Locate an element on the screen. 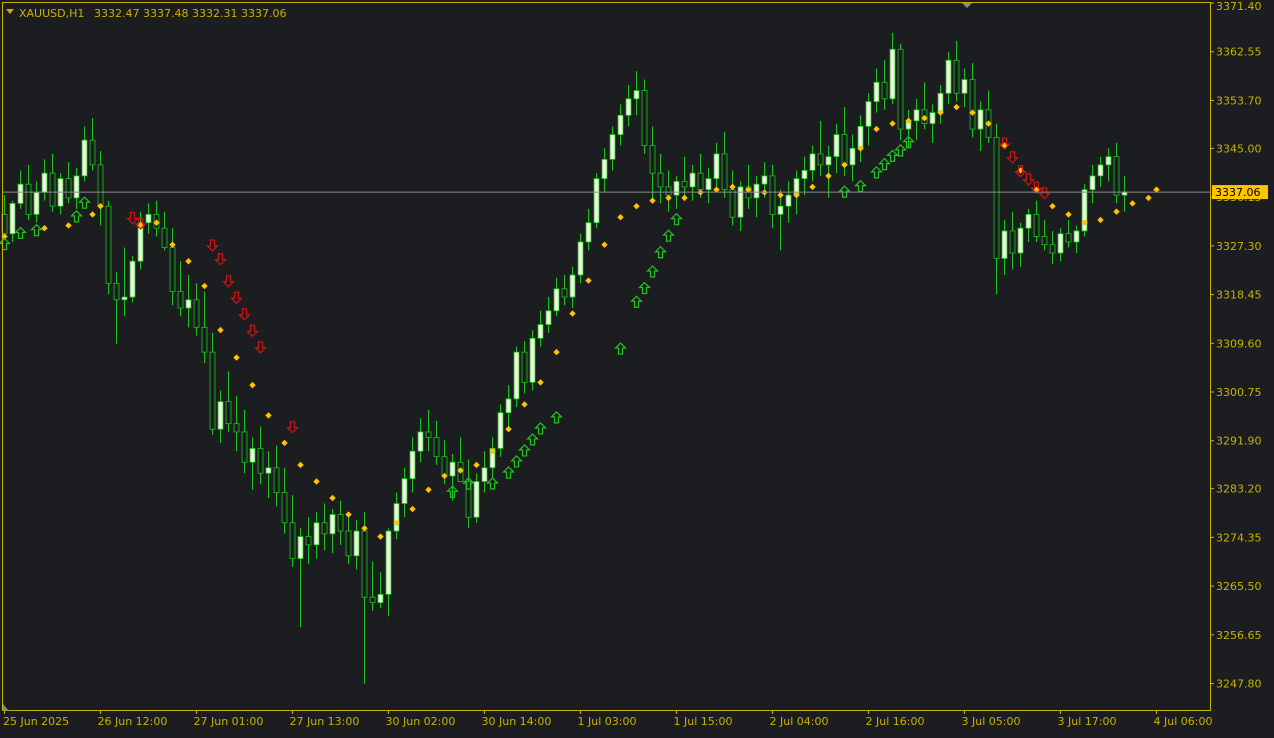 This screenshot has width=1274, height=738. price-tick-label: 3283.20 is located at coordinates (1239, 489).